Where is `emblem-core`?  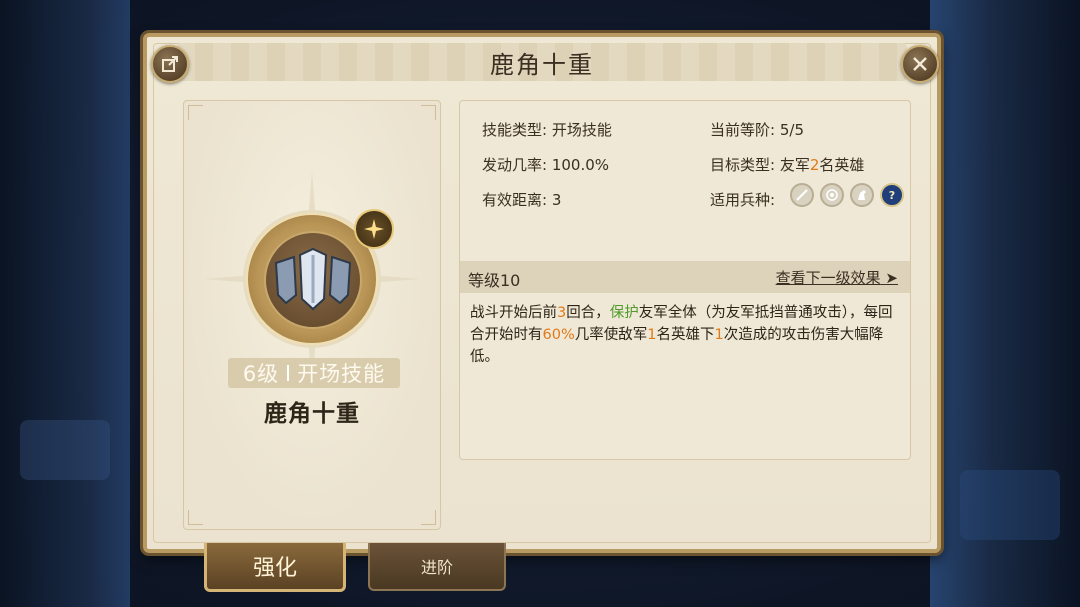
emblem-core is located at coordinates (313, 280).